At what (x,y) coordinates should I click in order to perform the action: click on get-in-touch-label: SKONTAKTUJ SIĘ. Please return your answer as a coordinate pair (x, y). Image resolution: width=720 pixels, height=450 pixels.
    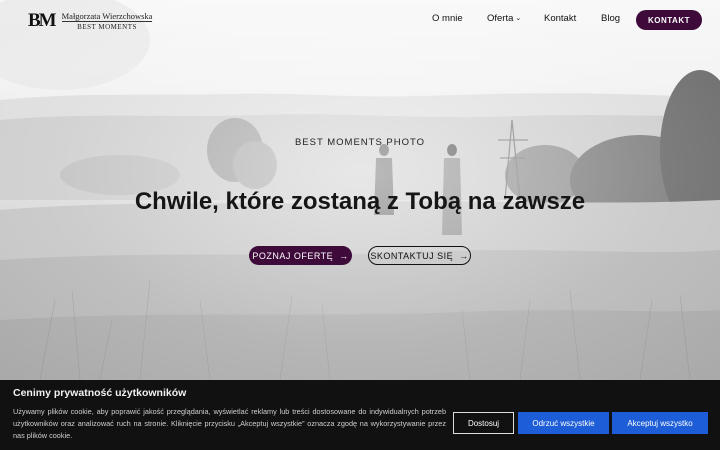
    Looking at the image, I should click on (412, 255).